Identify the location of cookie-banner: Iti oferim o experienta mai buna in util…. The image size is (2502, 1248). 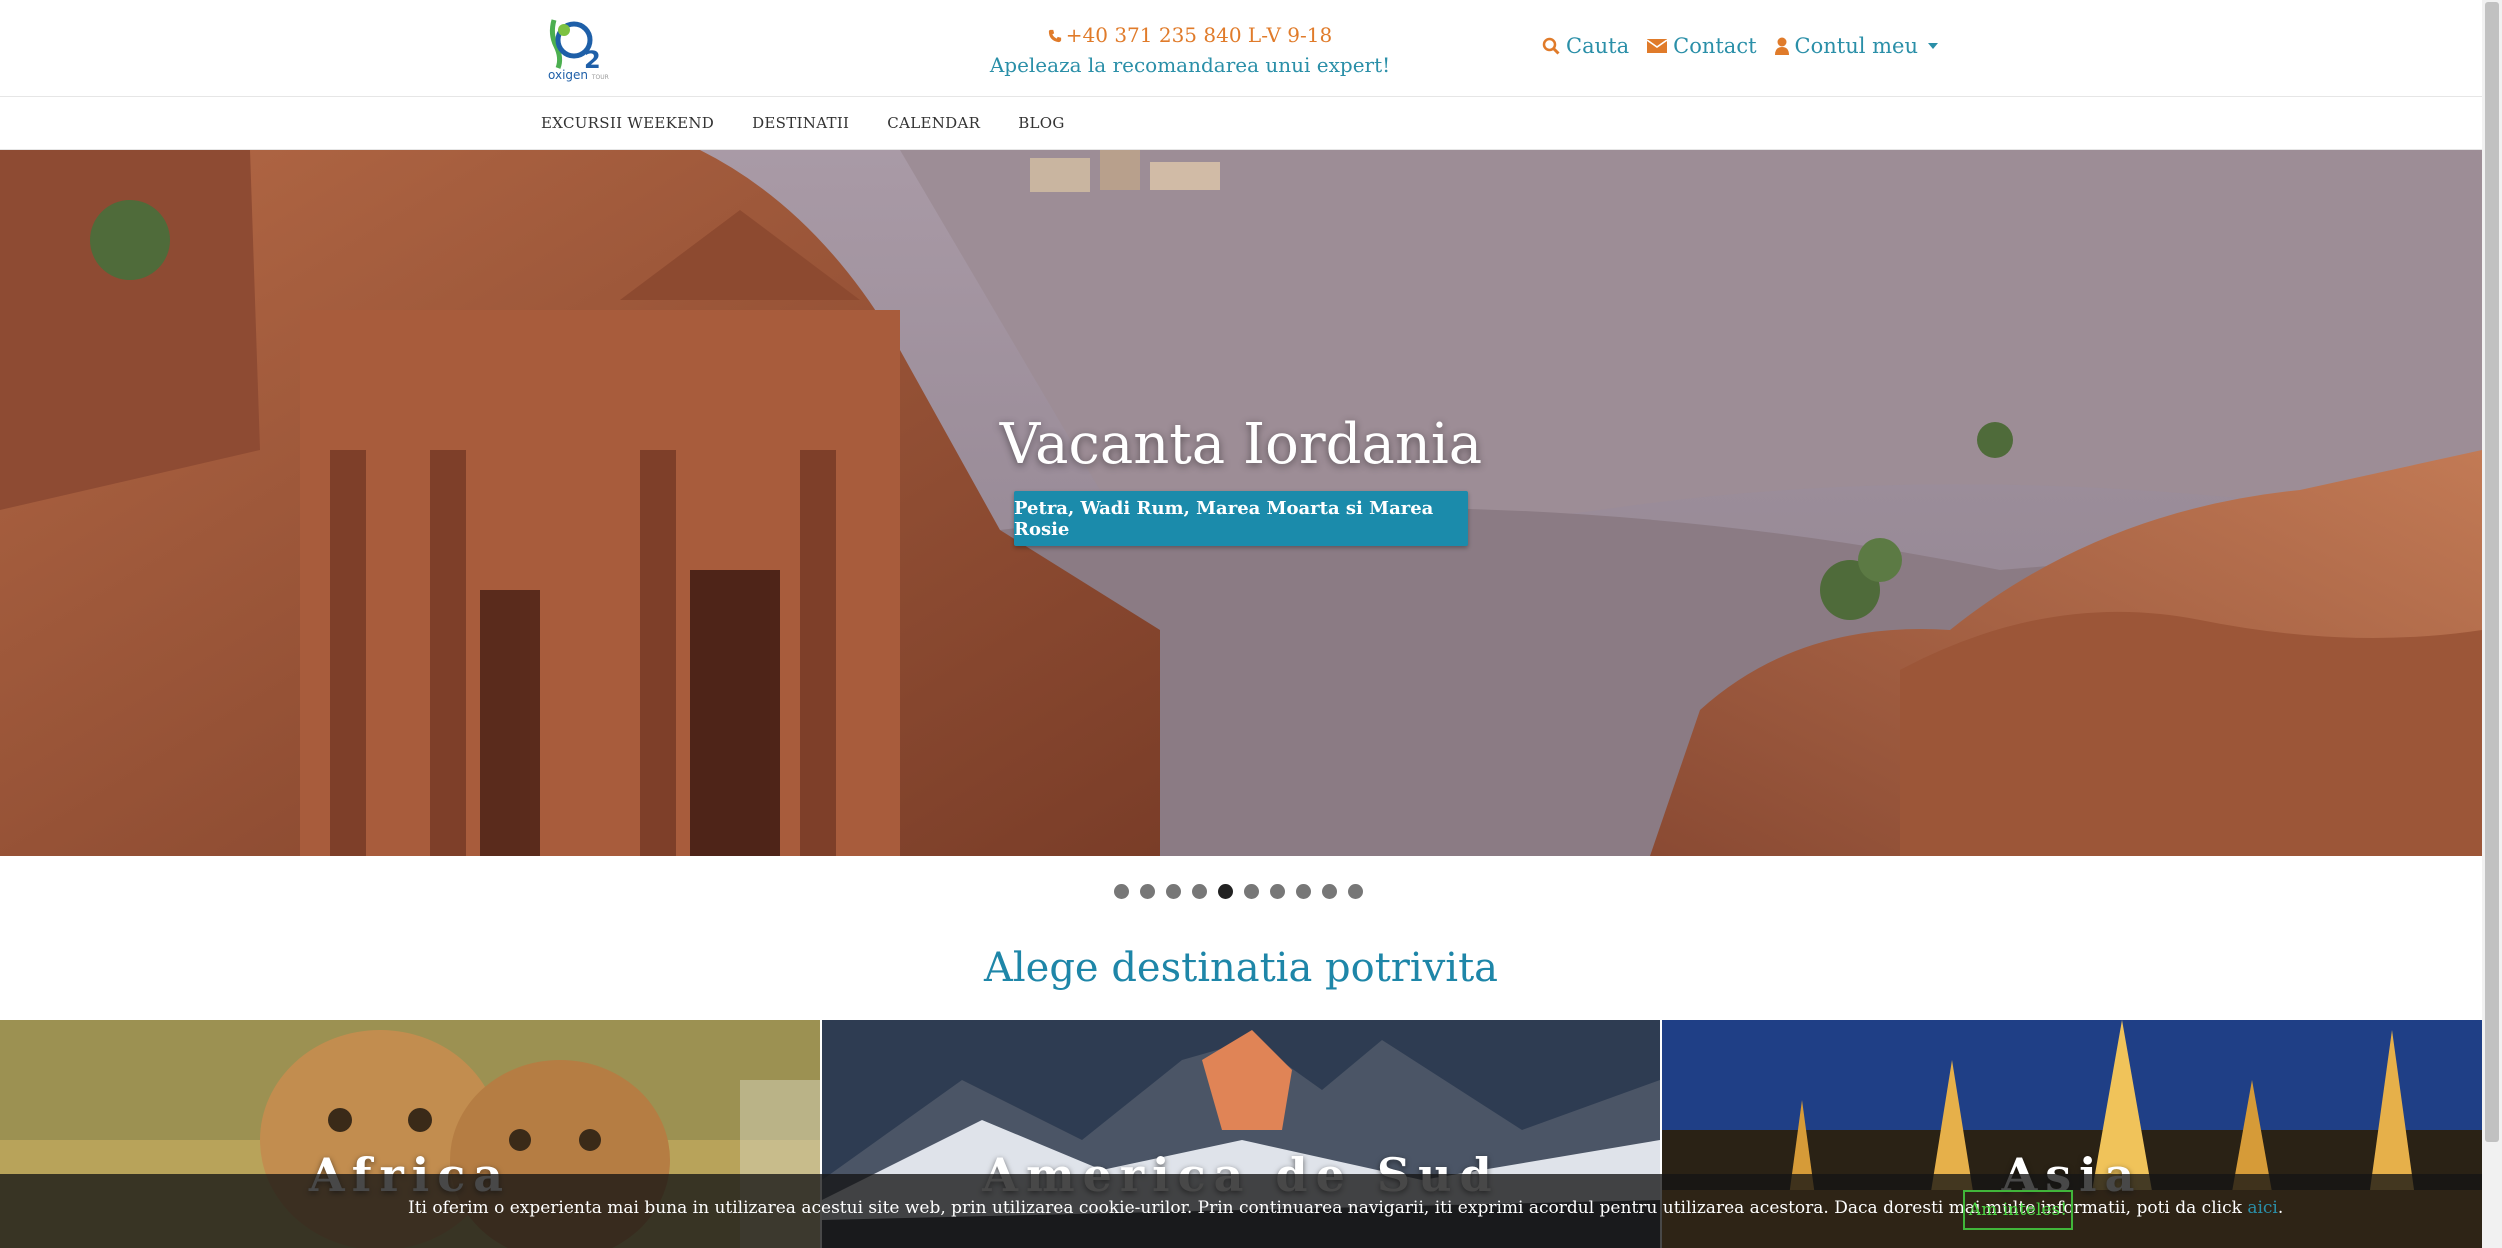
(1241, 1211).